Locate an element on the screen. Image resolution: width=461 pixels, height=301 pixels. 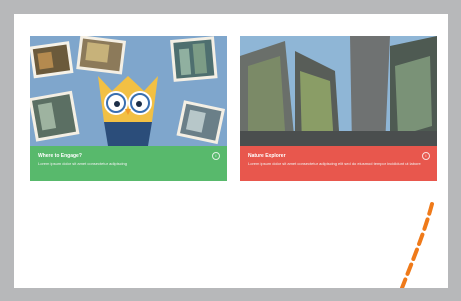
info-icon: i is located at coordinates (216, 156).